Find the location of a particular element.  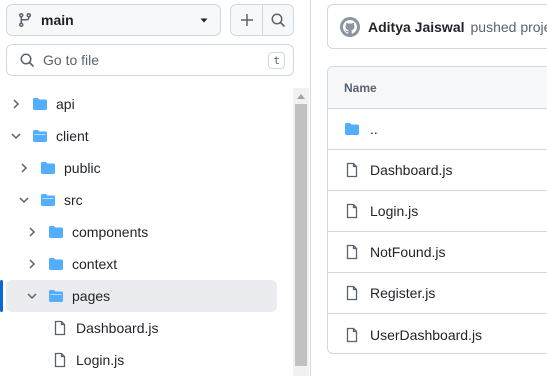

tree-item-client: client is located at coordinates (141, 136).